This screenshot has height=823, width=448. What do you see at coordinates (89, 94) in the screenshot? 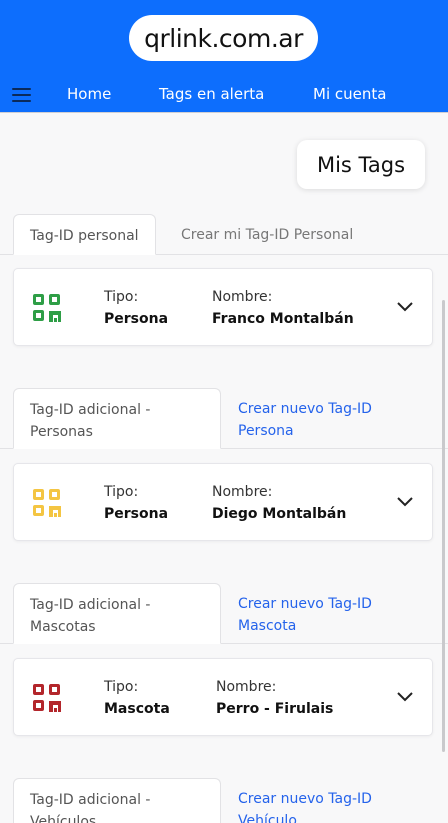
I see `nav-home: Home` at bounding box center [89, 94].